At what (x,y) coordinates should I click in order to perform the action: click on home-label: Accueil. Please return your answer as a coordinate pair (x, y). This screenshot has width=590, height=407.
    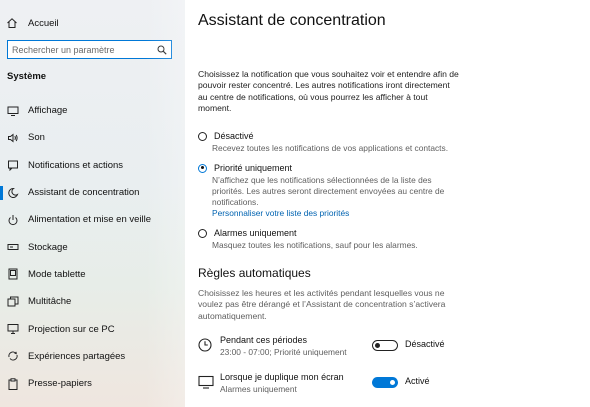
    Looking at the image, I should click on (43, 23).